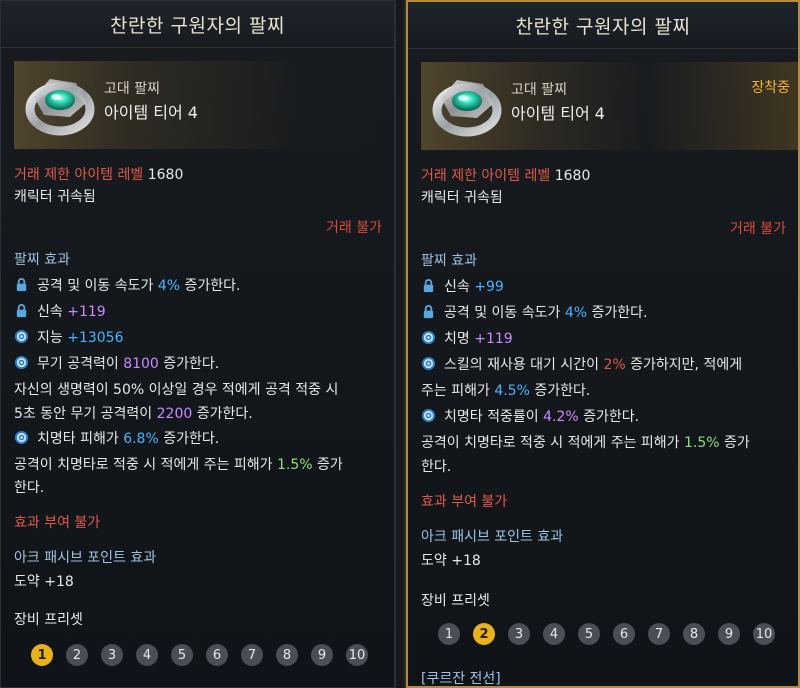  Describe the element at coordinates (530, 417) in the screenshot. I see `effect-row: 치명타 적중률이 4.2% 증가한다.` at that location.